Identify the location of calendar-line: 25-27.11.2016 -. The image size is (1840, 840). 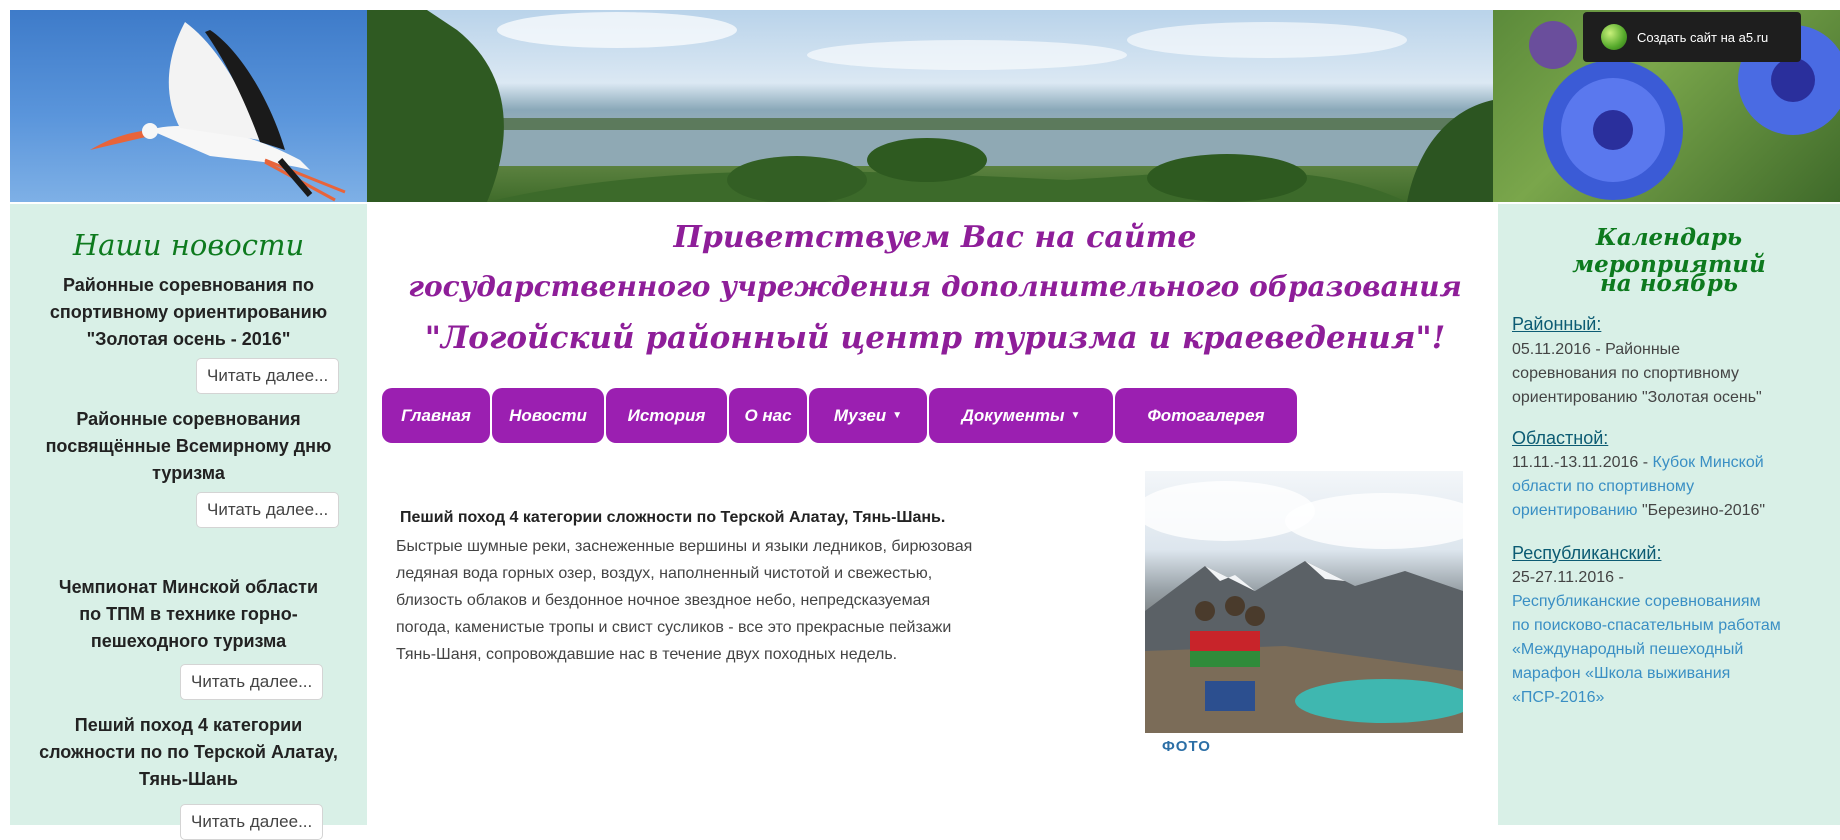
(1568, 577).